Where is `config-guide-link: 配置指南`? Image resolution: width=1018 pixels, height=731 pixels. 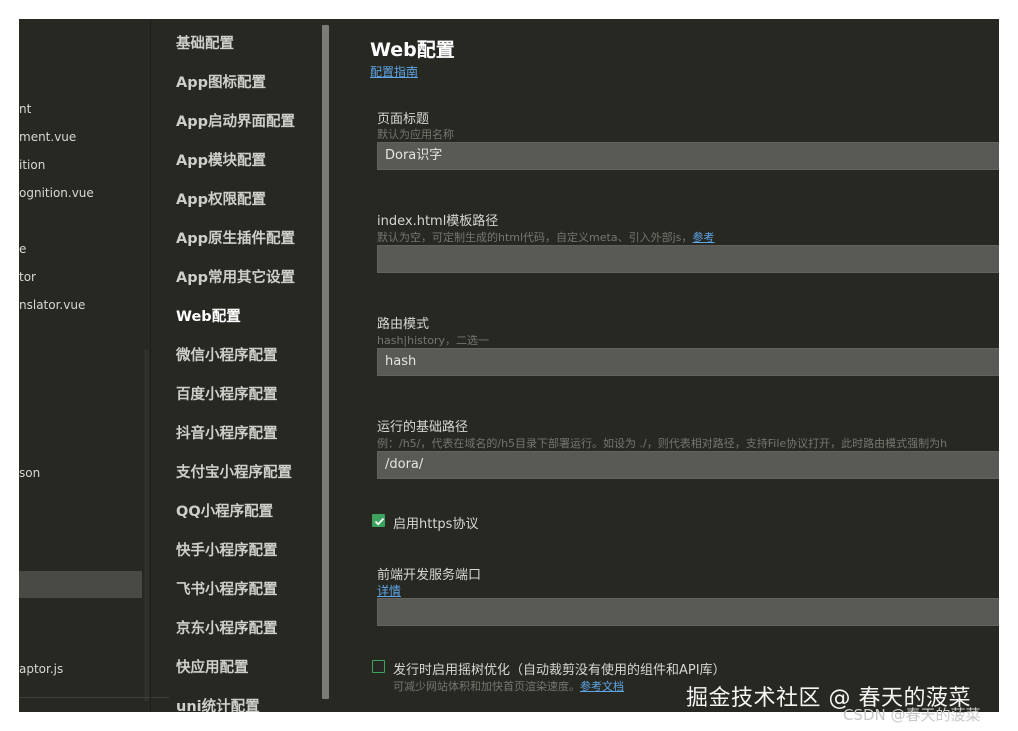 config-guide-link: 配置指南 is located at coordinates (394, 71).